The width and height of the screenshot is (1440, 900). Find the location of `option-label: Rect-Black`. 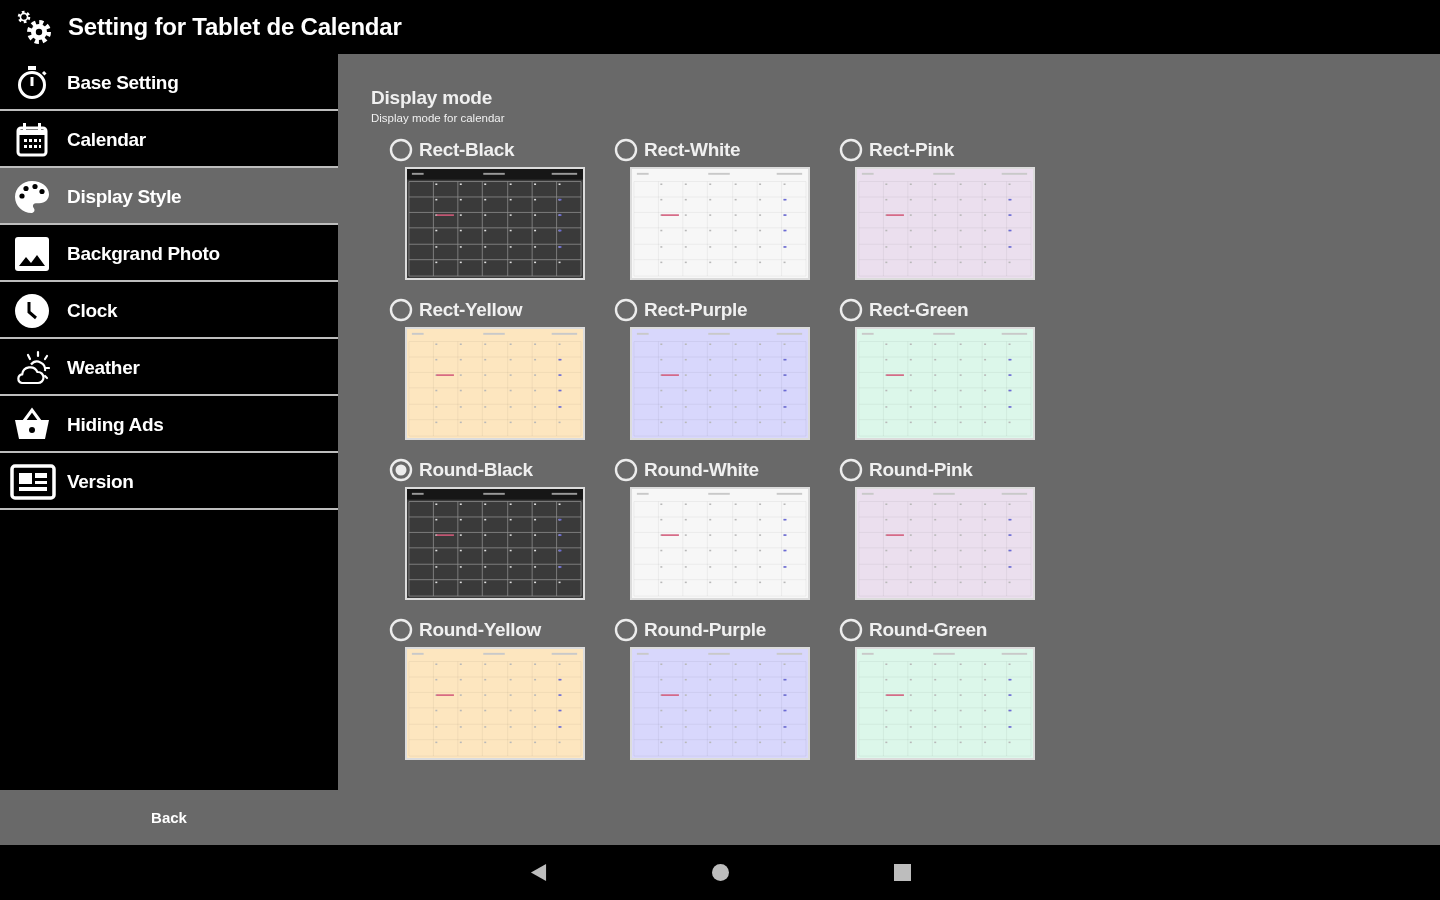

option-label: Rect-Black is located at coordinates (467, 150).